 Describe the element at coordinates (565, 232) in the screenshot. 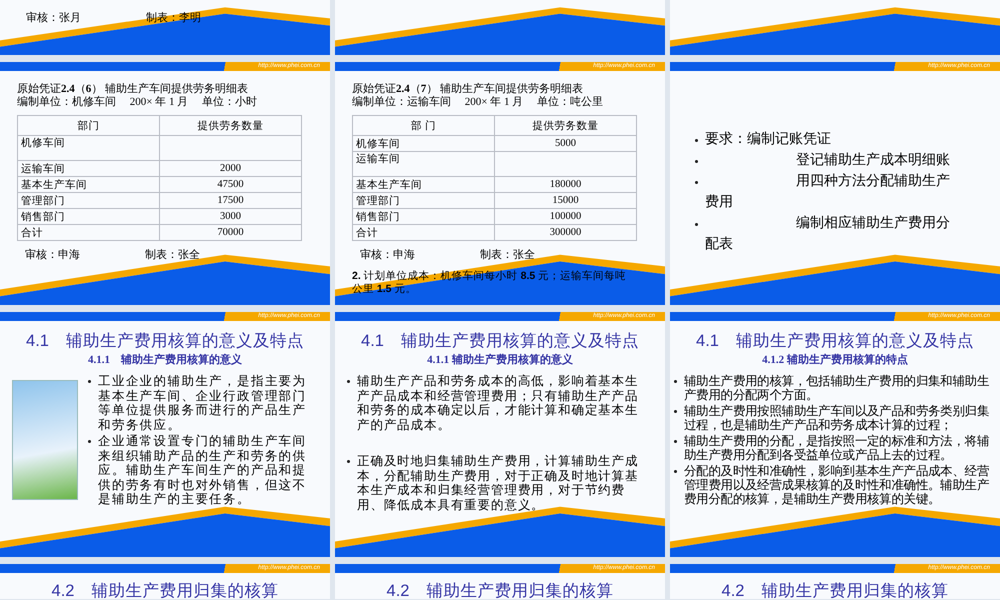

I see `table-cell: 300000` at that location.